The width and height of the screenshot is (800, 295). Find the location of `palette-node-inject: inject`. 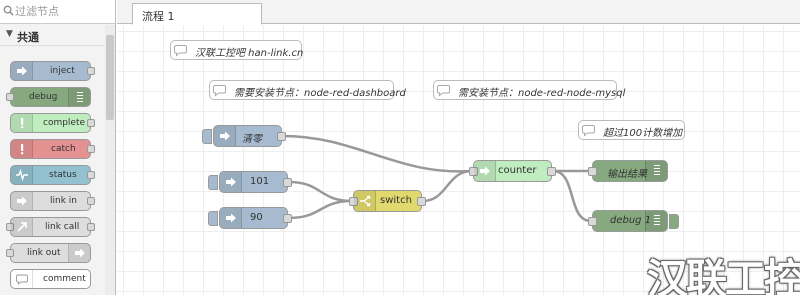

palette-node-inject: inject is located at coordinates (52, 71).